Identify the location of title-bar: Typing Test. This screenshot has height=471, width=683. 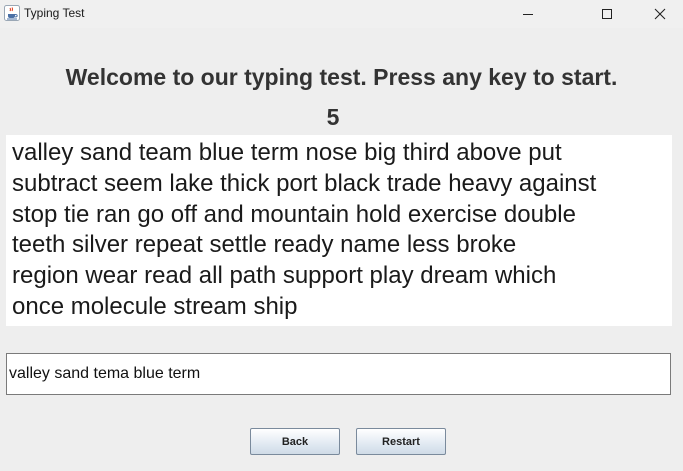
(341, 14).